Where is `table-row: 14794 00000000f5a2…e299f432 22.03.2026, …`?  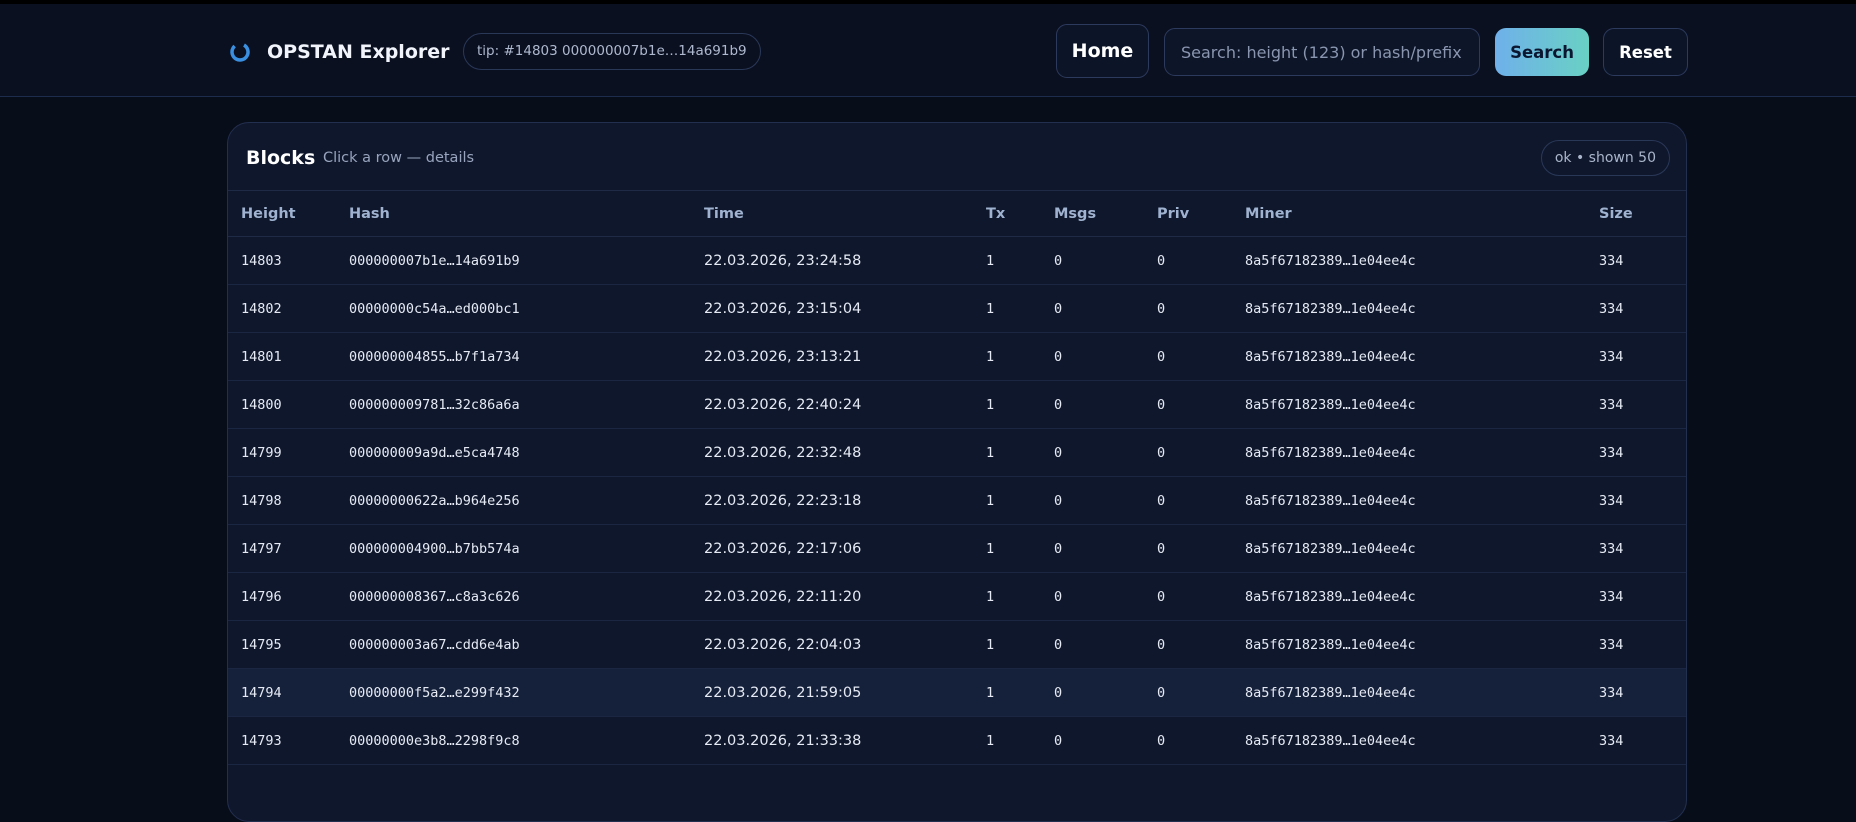
table-row: 14794 00000000f5a2…e299f432 22.03.2026, … is located at coordinates (957, 692).